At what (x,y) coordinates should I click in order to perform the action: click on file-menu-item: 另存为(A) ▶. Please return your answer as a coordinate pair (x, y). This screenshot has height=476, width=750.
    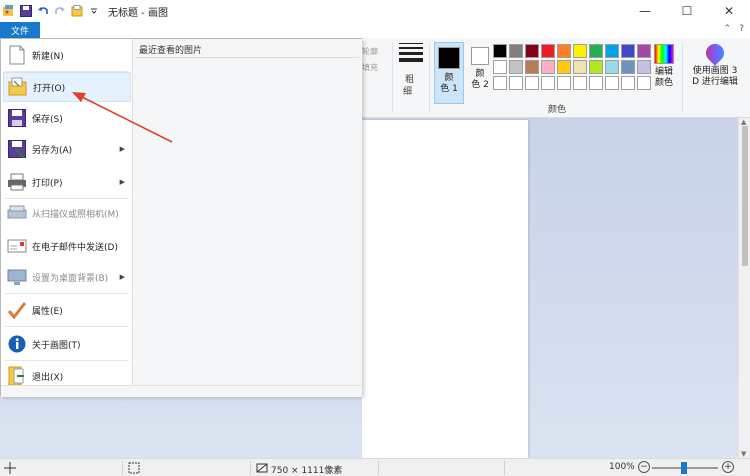
    Looking at the image, I should click on (67, 149).